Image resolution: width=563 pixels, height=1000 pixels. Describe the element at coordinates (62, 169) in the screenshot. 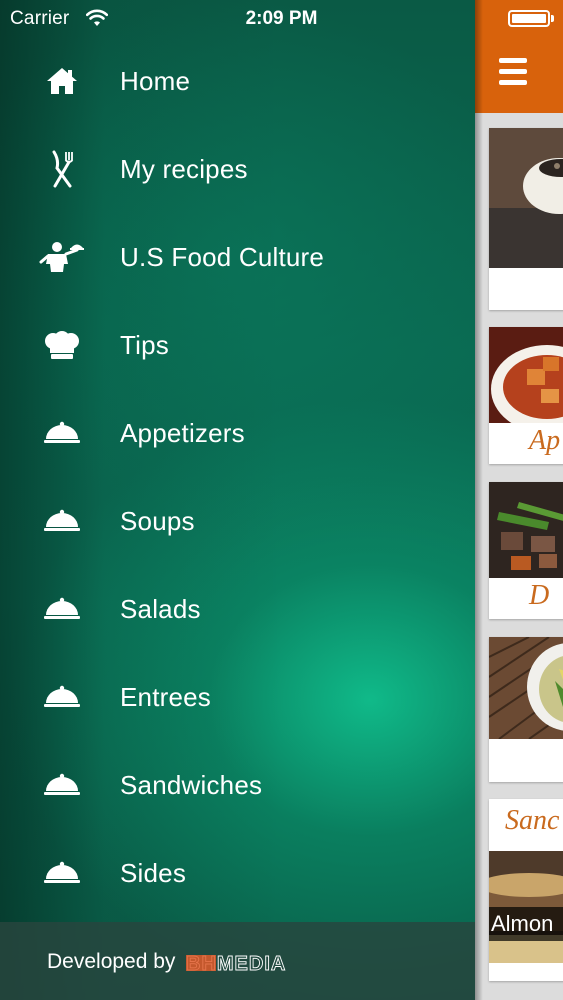

I see `fork-knife-icon` at that location.